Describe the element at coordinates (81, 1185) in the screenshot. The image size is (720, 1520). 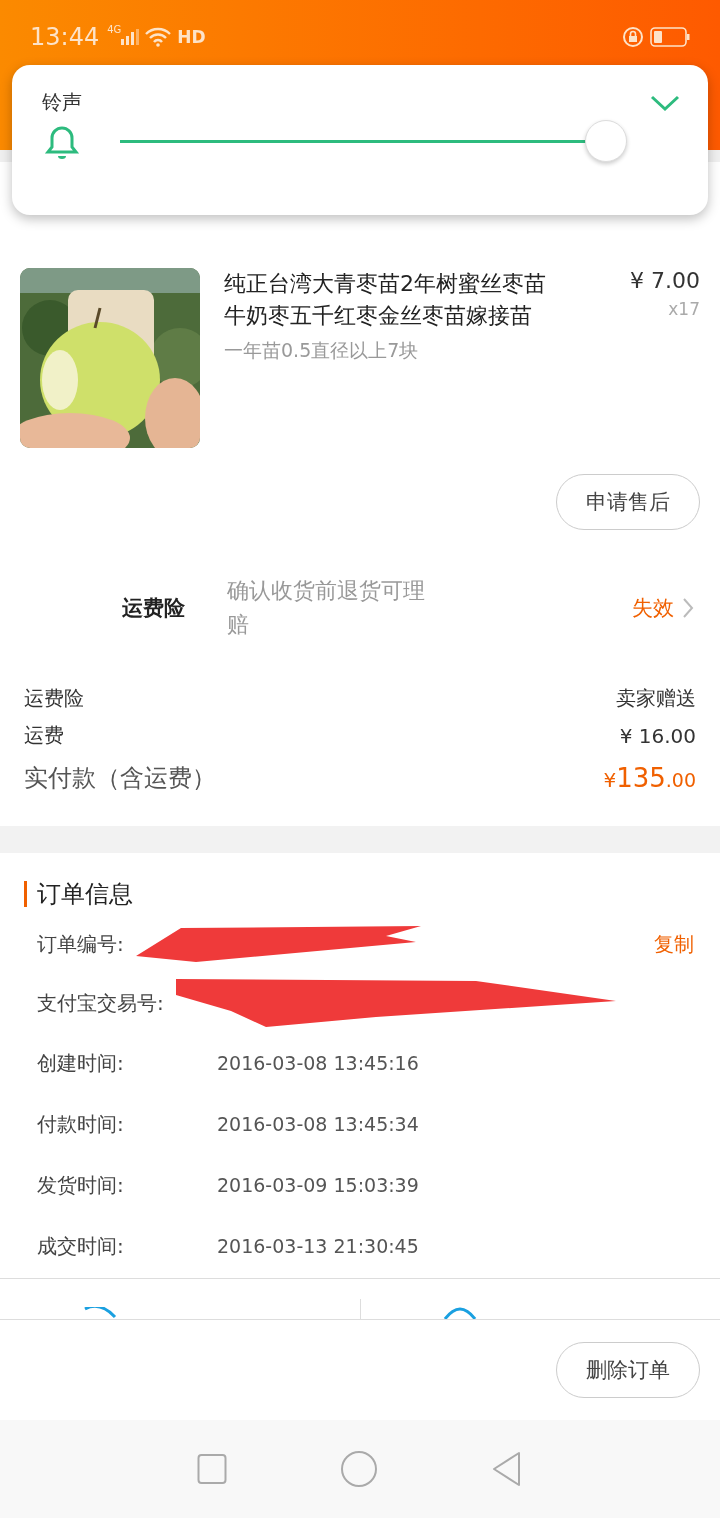
I see `info-label: 发货时间:` at that location.